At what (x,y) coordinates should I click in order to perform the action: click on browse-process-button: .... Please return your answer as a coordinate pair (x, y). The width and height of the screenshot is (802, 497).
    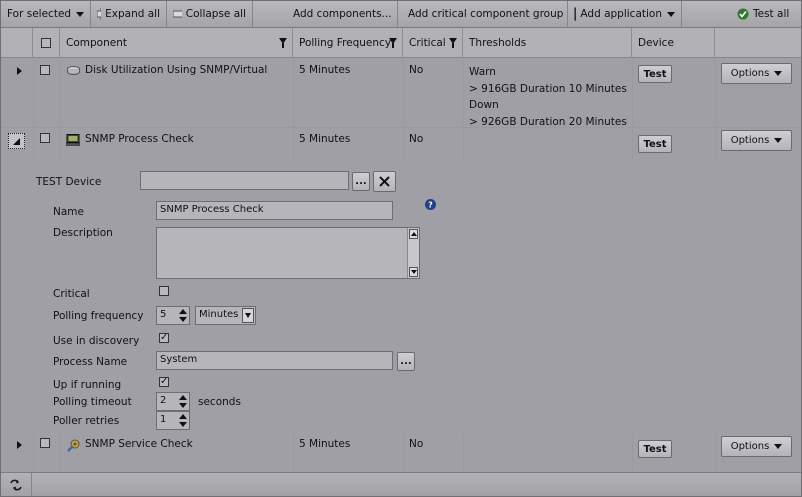
    Looking at the image, I should click on (406, 361).